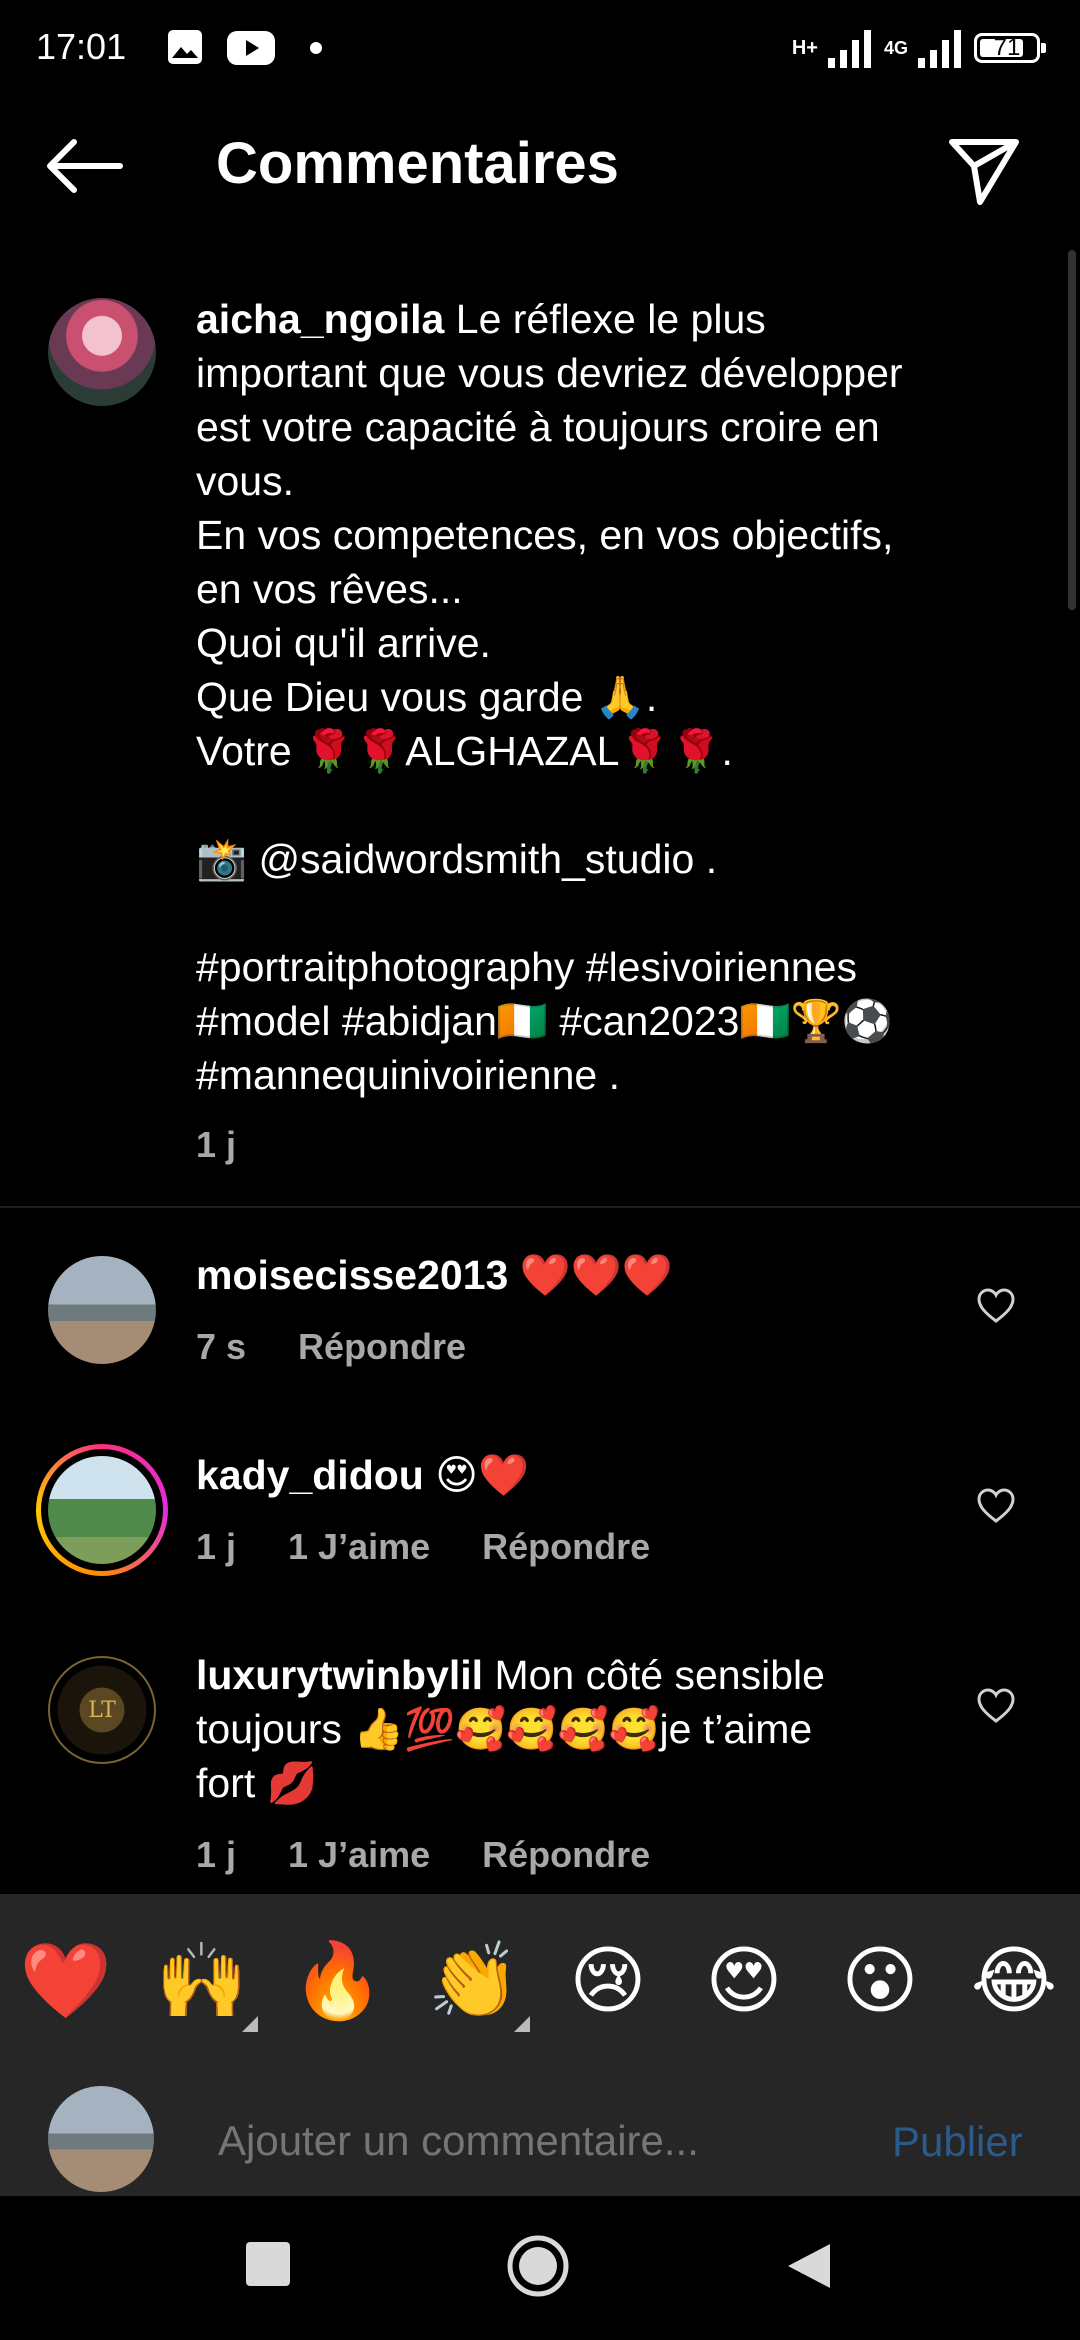  What do you see at coordinates (538, 427) in the screenshot?
I see `caption-line: est votre capacité à toujours croire en` at bounding box center [538, 427].